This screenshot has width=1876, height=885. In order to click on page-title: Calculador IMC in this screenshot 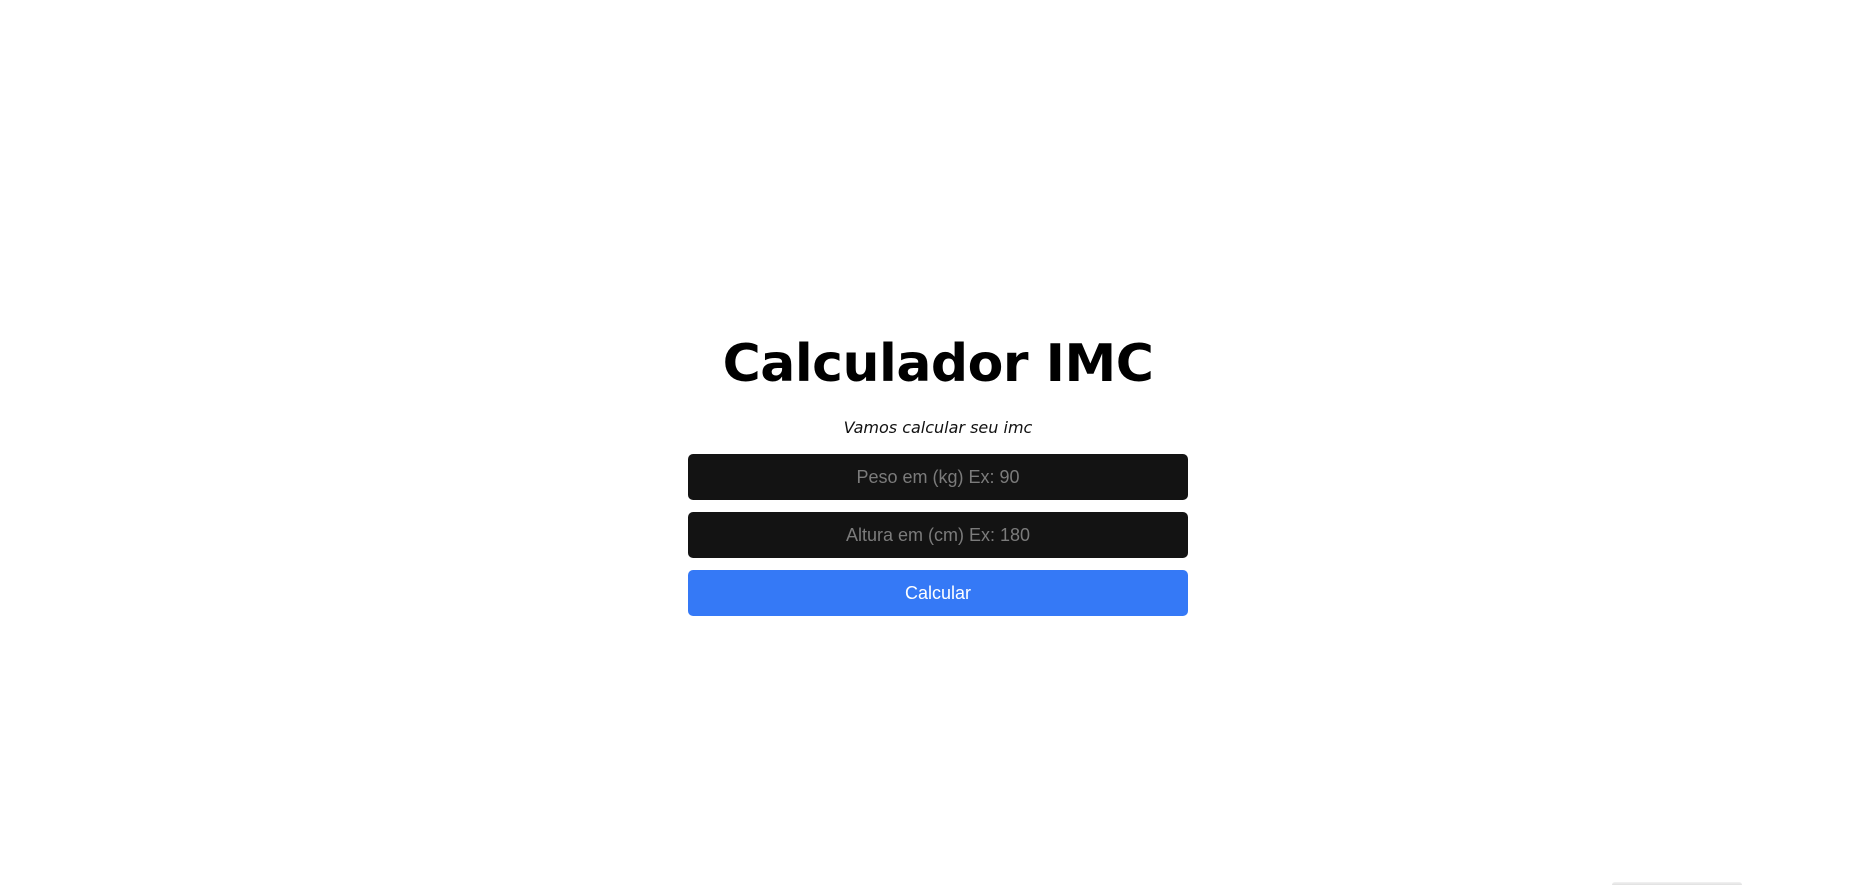, I will do `click(938, 364)`.